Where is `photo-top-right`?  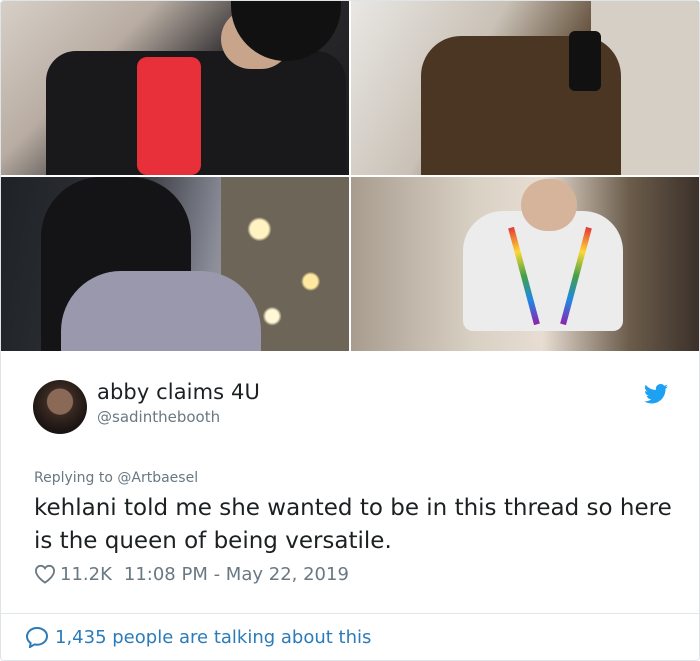 photo-top-right is located at coordinates (525, 88).